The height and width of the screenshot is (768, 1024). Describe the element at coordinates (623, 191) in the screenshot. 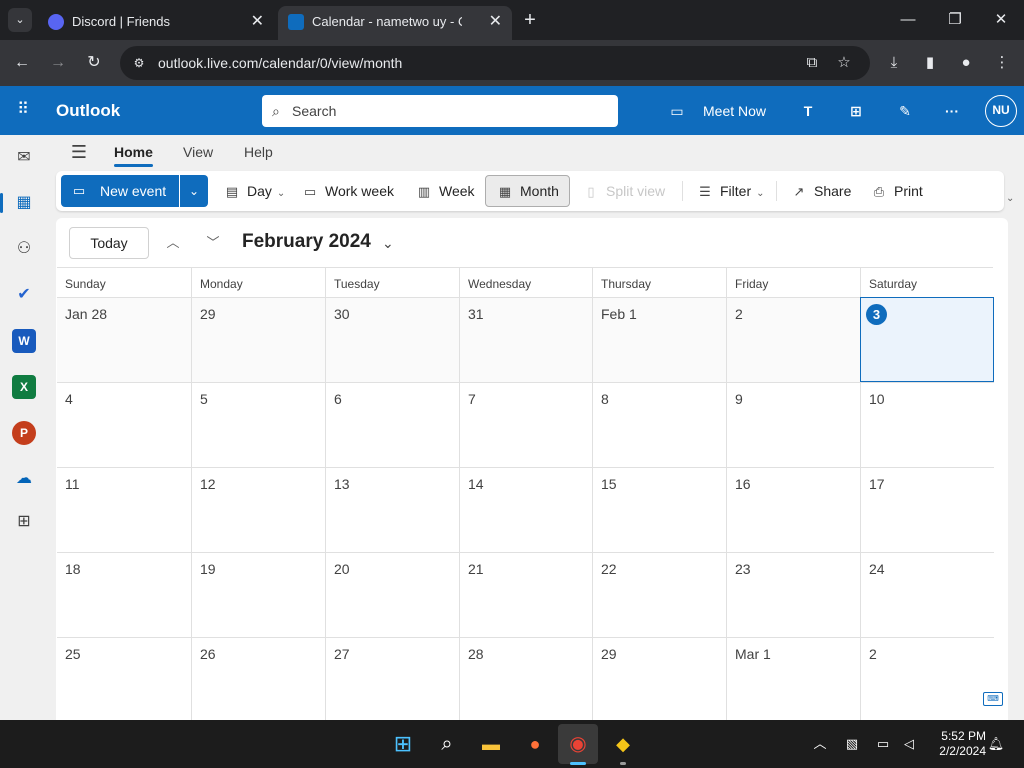

I see `split-view-button: ▯ Split view` at that location.